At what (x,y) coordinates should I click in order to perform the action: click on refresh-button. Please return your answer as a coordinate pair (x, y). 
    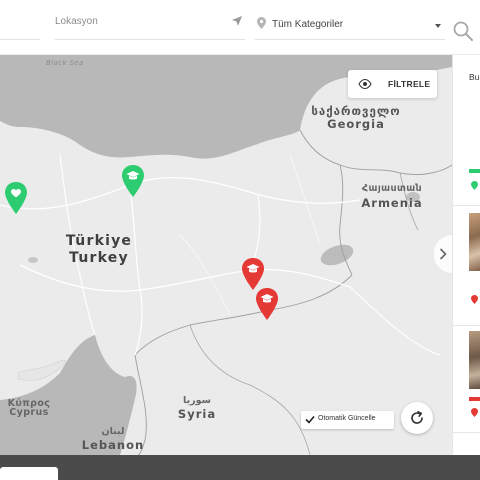
    Looking at the image, I should click on (417, 418).